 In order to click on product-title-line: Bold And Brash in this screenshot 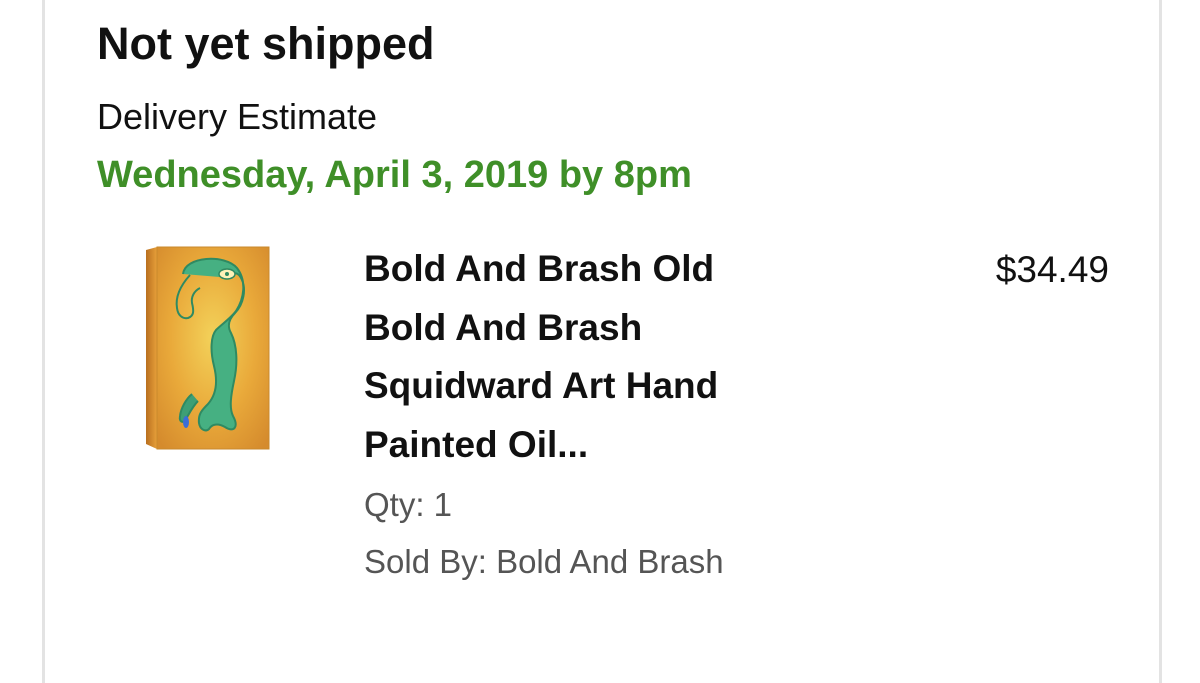, I will do `click(503, 327)`.